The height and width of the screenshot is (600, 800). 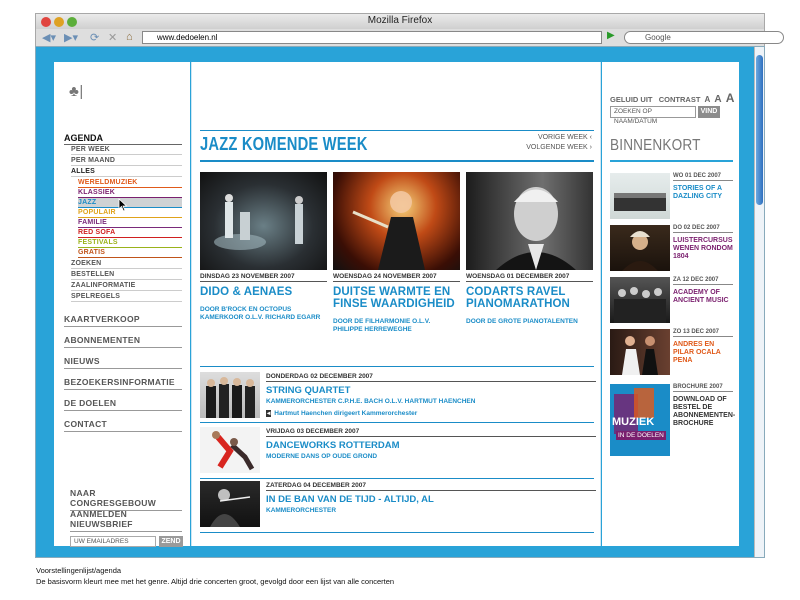 I want to click on upcoming-image-academy, so click(x=640, y=300).